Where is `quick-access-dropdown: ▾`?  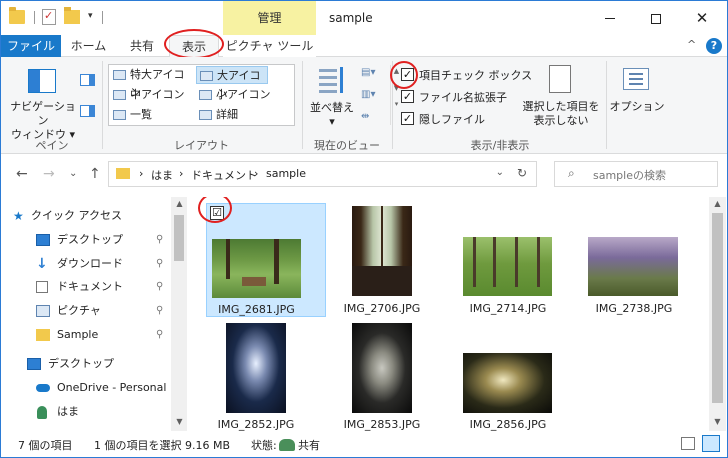
quick-access-dropdown: ▾ is located at coordinates (90, 16).